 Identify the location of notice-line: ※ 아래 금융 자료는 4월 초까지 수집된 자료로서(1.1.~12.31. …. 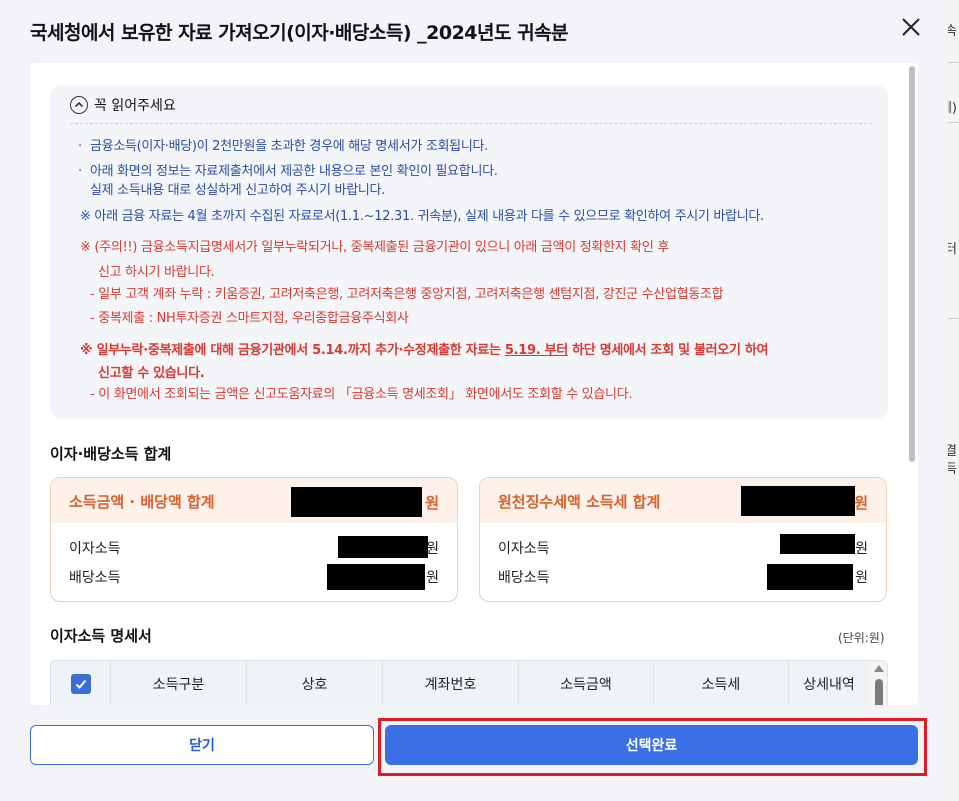
(422, 216).